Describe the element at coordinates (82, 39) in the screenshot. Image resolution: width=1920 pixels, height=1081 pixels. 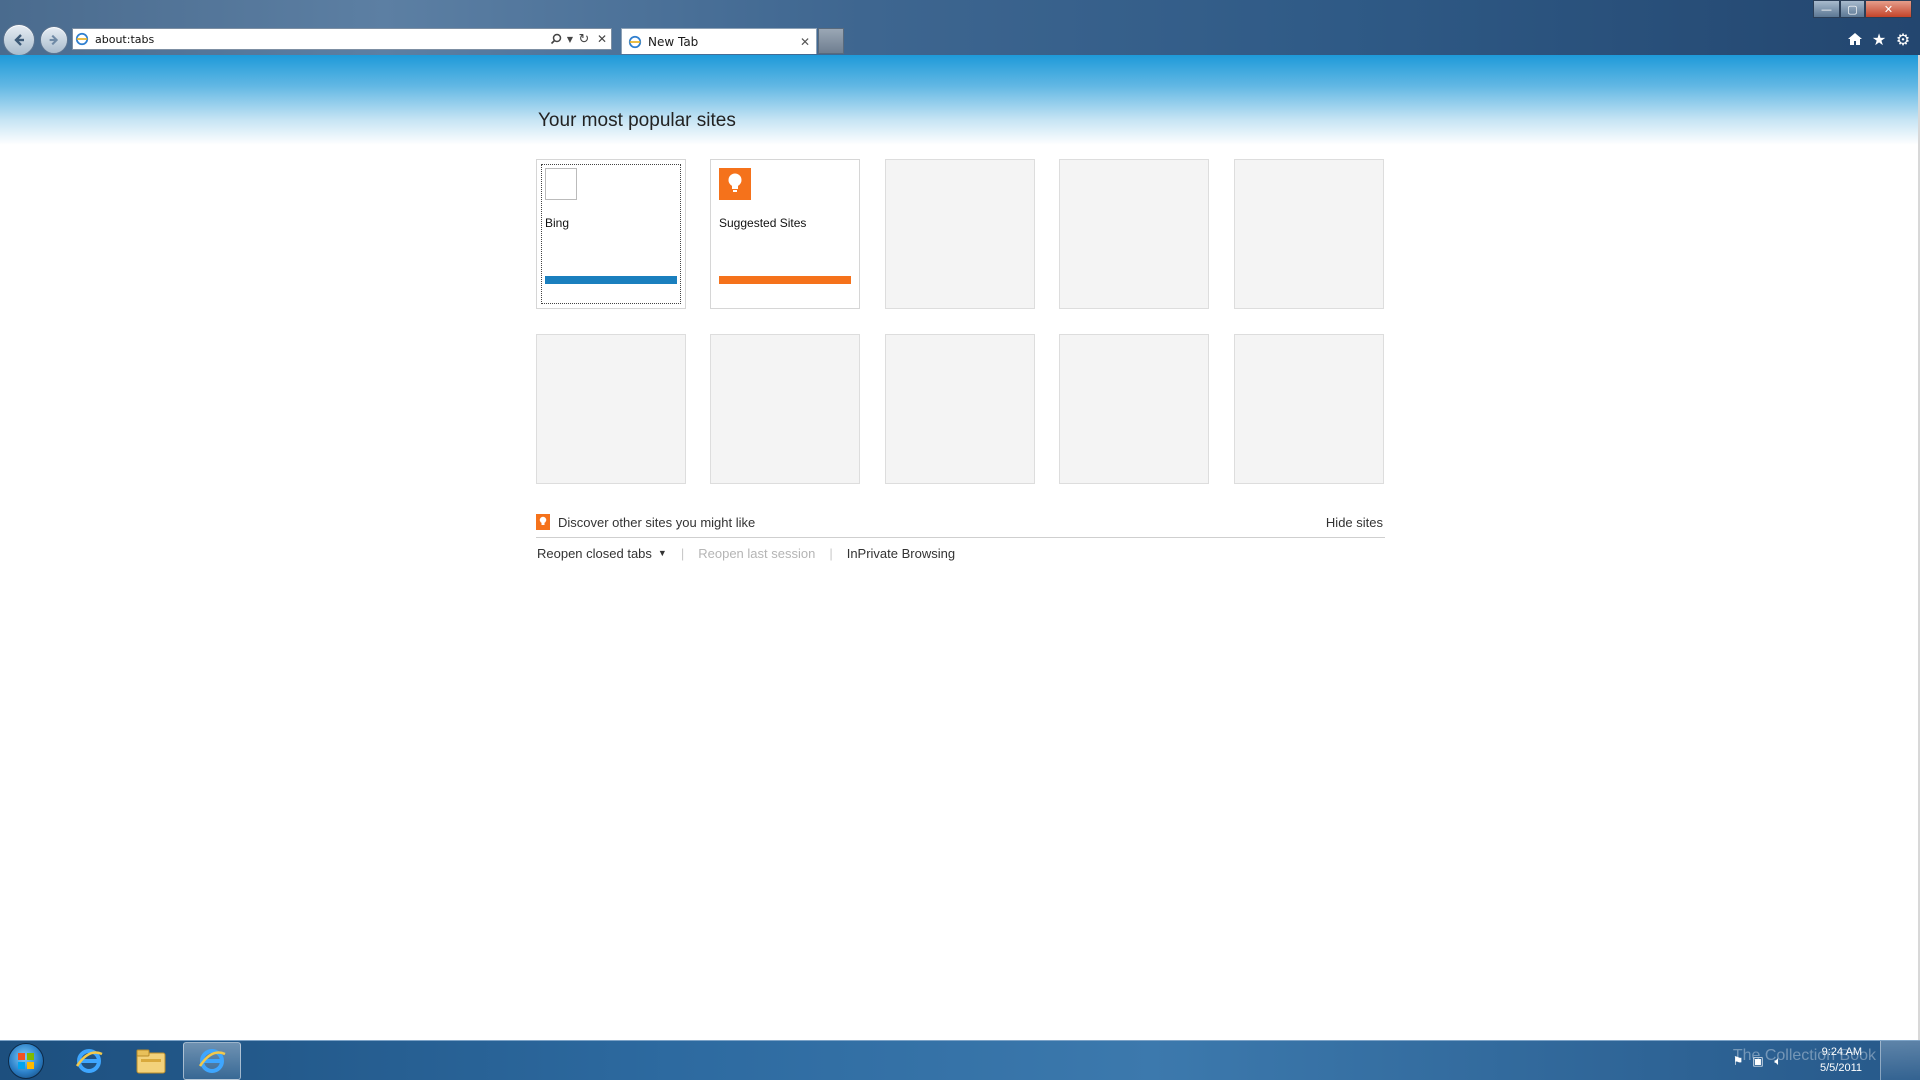
I see `ie-page-icon` at that location.